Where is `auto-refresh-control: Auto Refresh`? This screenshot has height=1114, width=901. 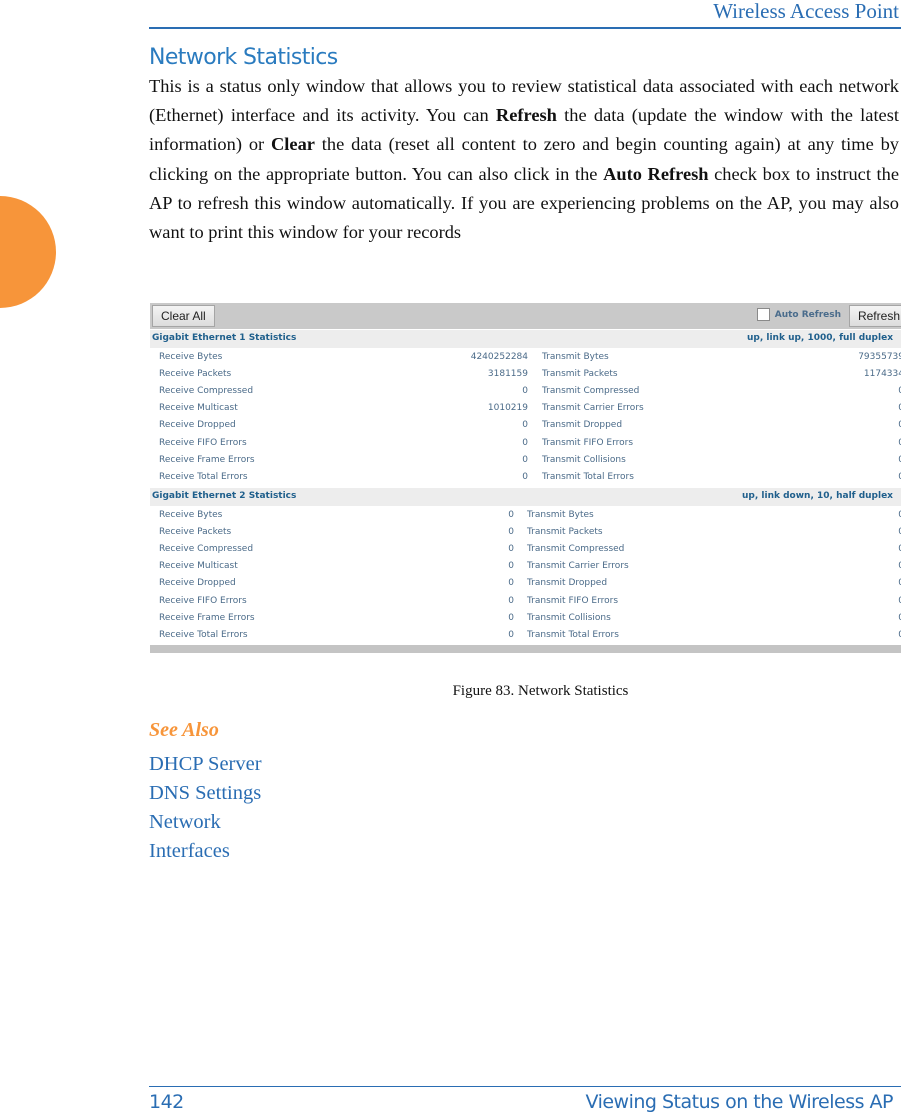 auto-refresh-control: Auto Refresh is located at coordinates (798, 314).